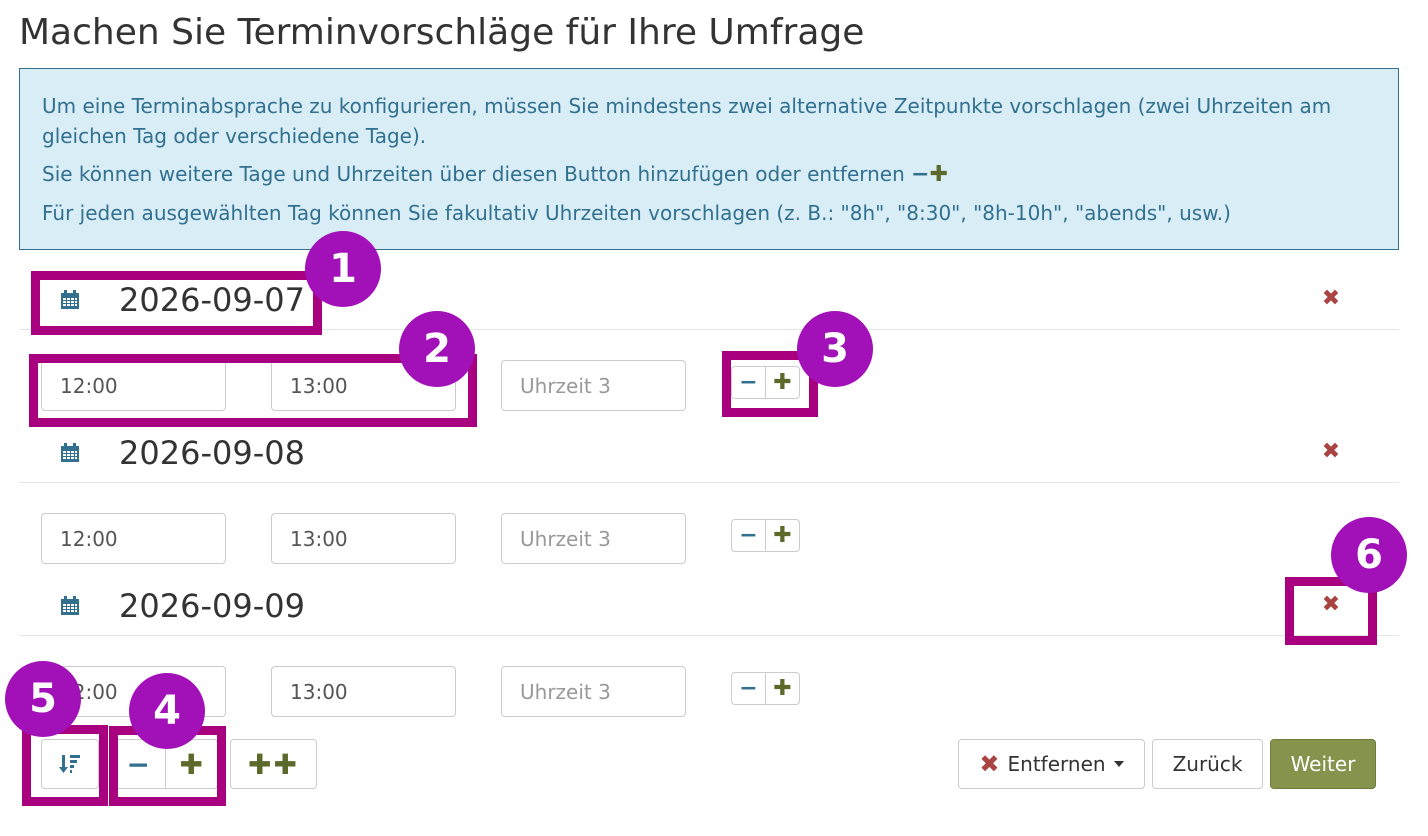 This screenshot has height=836, width=1428. I want to click on annotation-badge: 5, so click(43, 699).